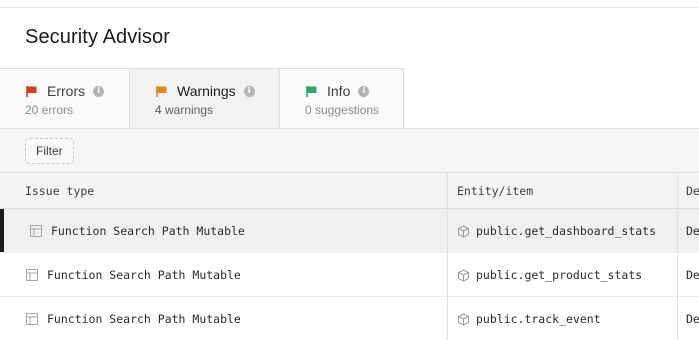 This screenshot has height=340, width=699. I want to click on tab-errors: Errors i 20 errors, so click(65, 98).